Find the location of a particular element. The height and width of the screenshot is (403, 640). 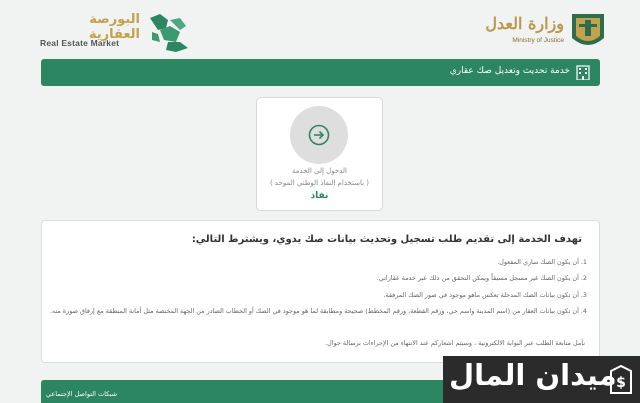

service-title: خدمة تحديث وتعديل صك عقاري is located at coordinates (509, 71).